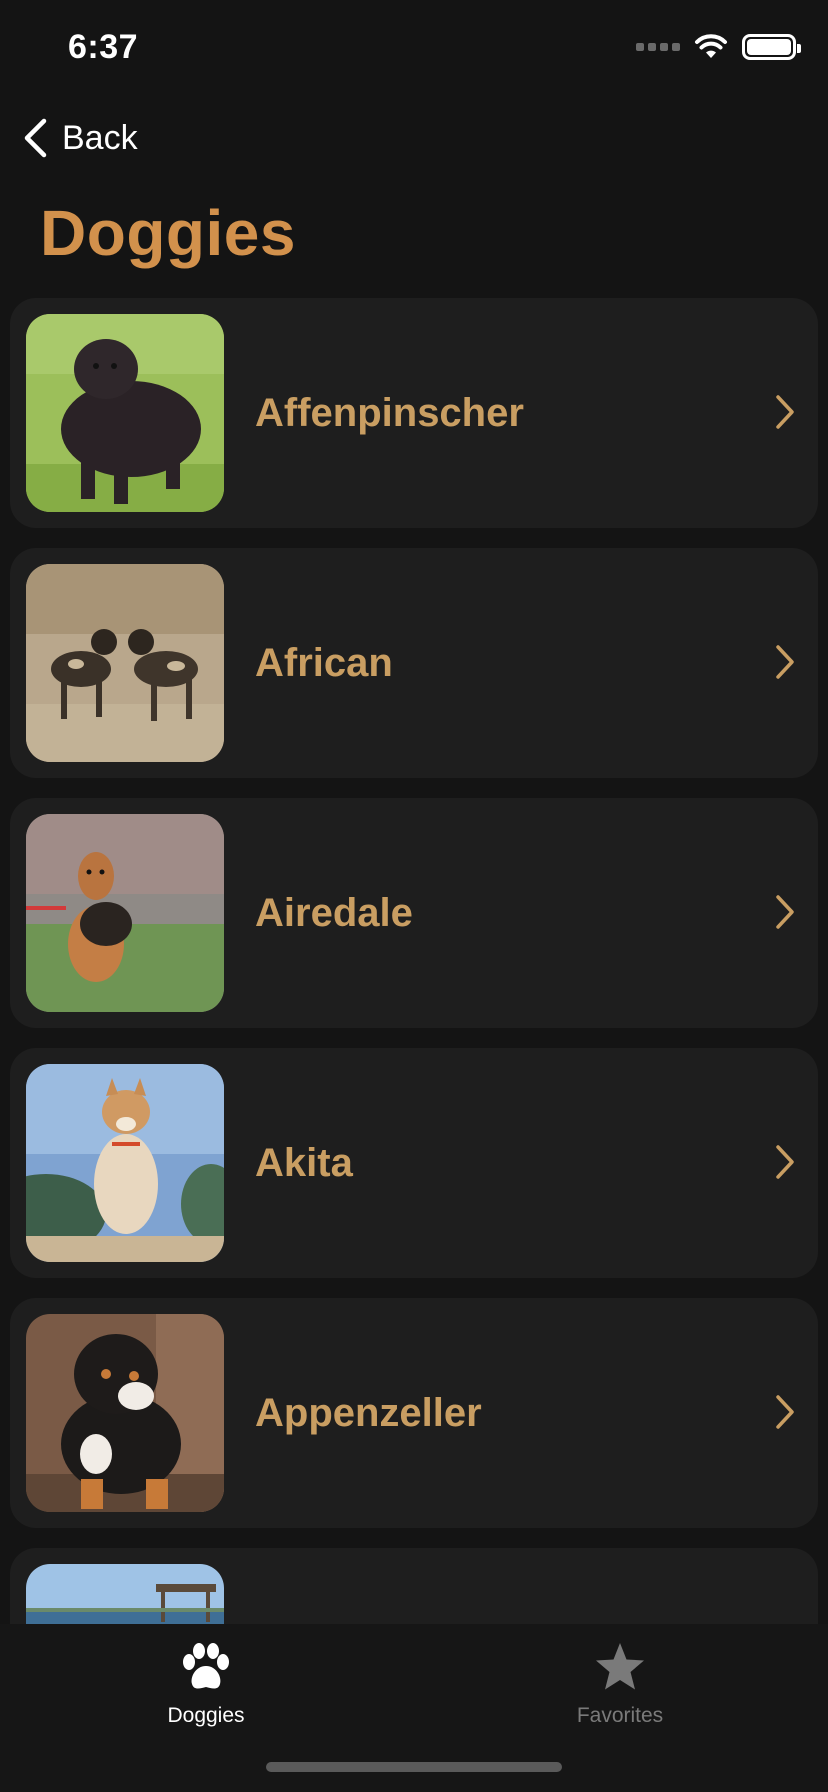 The height and width of the screenshot is (1792, 828). What do you see at coordinates (658, 47) in the screenshot?
I see `cellular-signal-icon` at bounding box center [658, 47].